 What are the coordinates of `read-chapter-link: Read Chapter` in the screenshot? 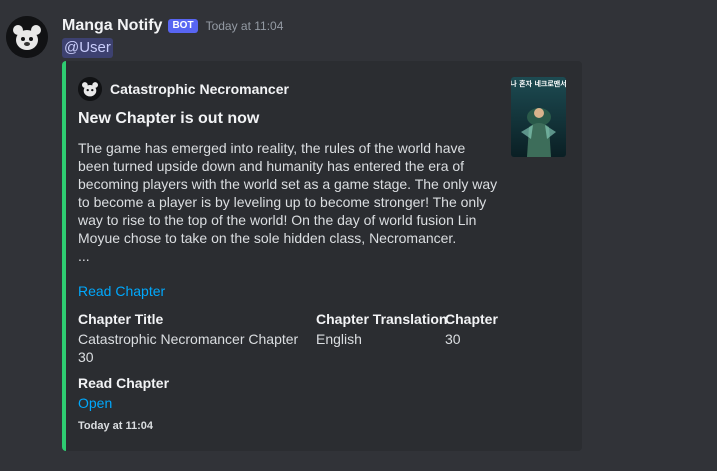 It's located at (121, 291).